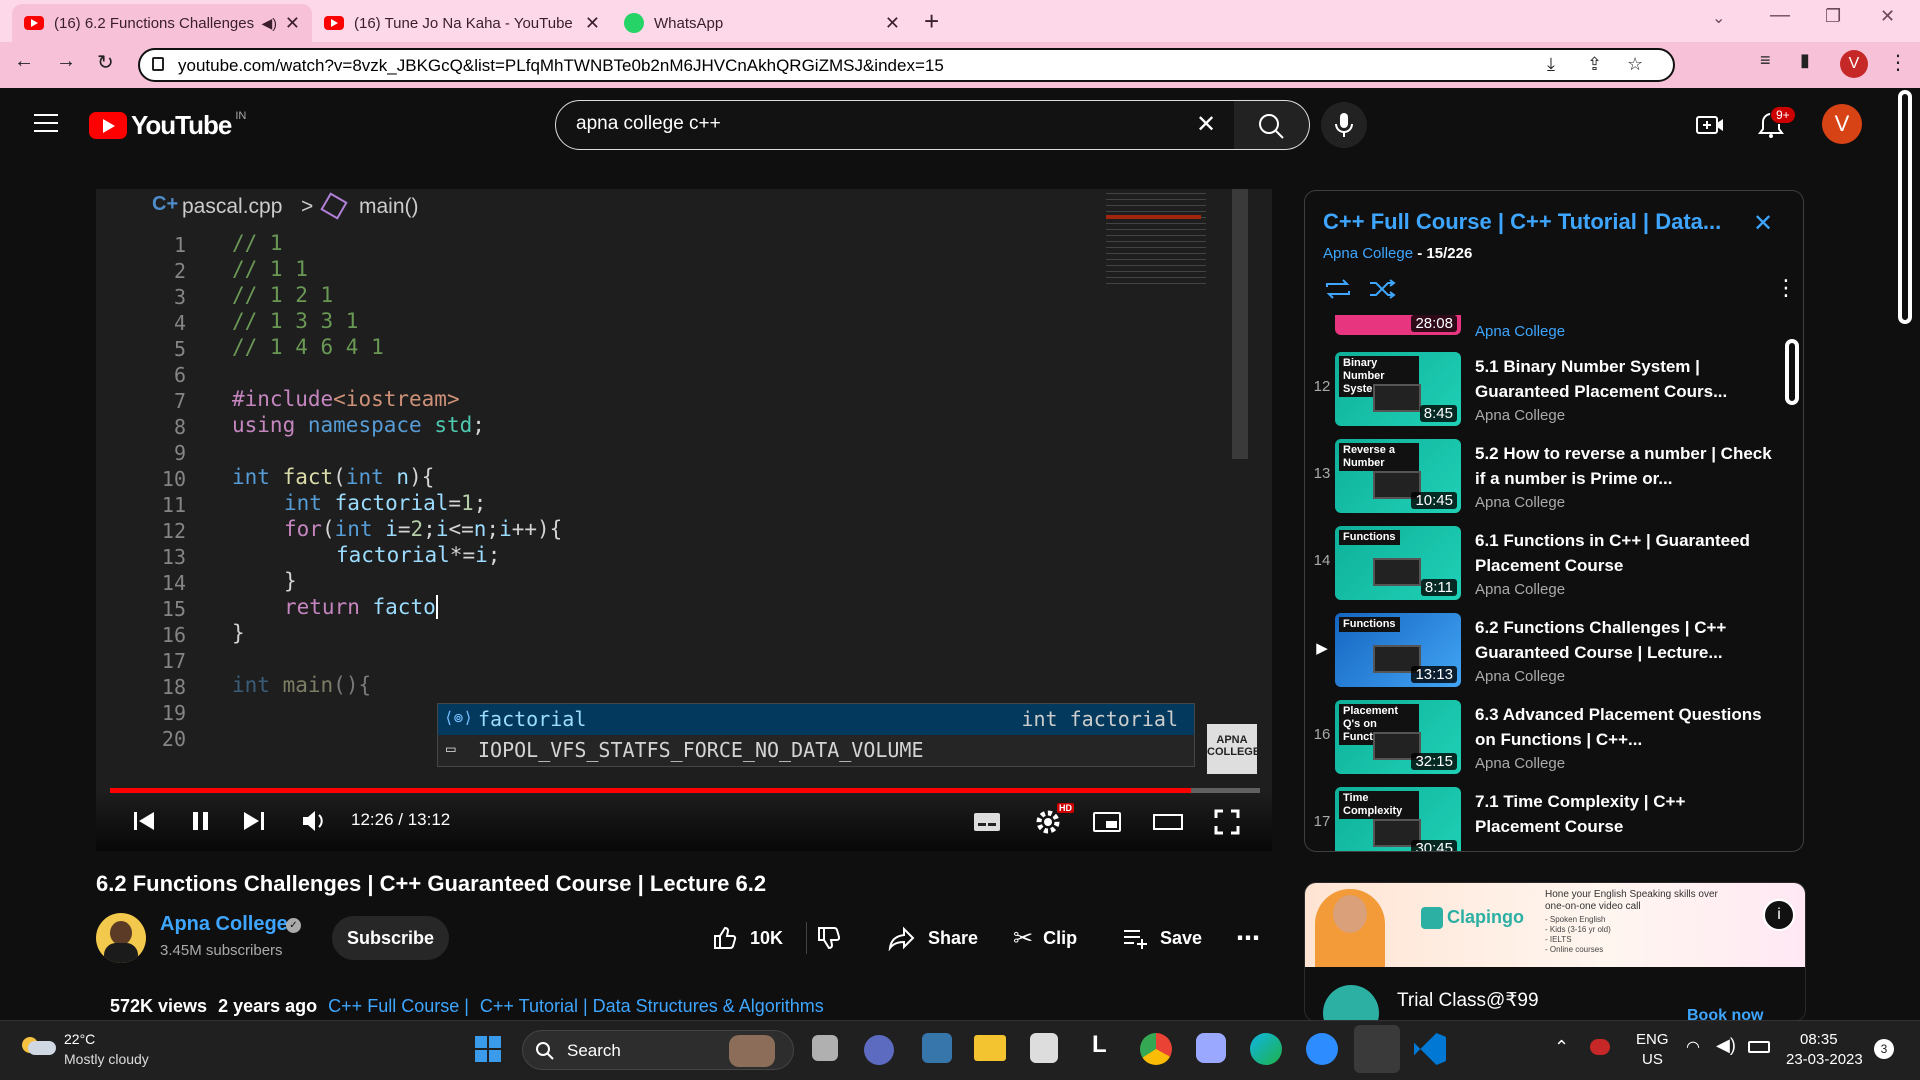 The height and width of the screenshot is (1080, 1920). What do you see at coordinates (1600, 1047) in the screenshot?
I see `tray-app-icon` at bounding box center [1600, 1047].